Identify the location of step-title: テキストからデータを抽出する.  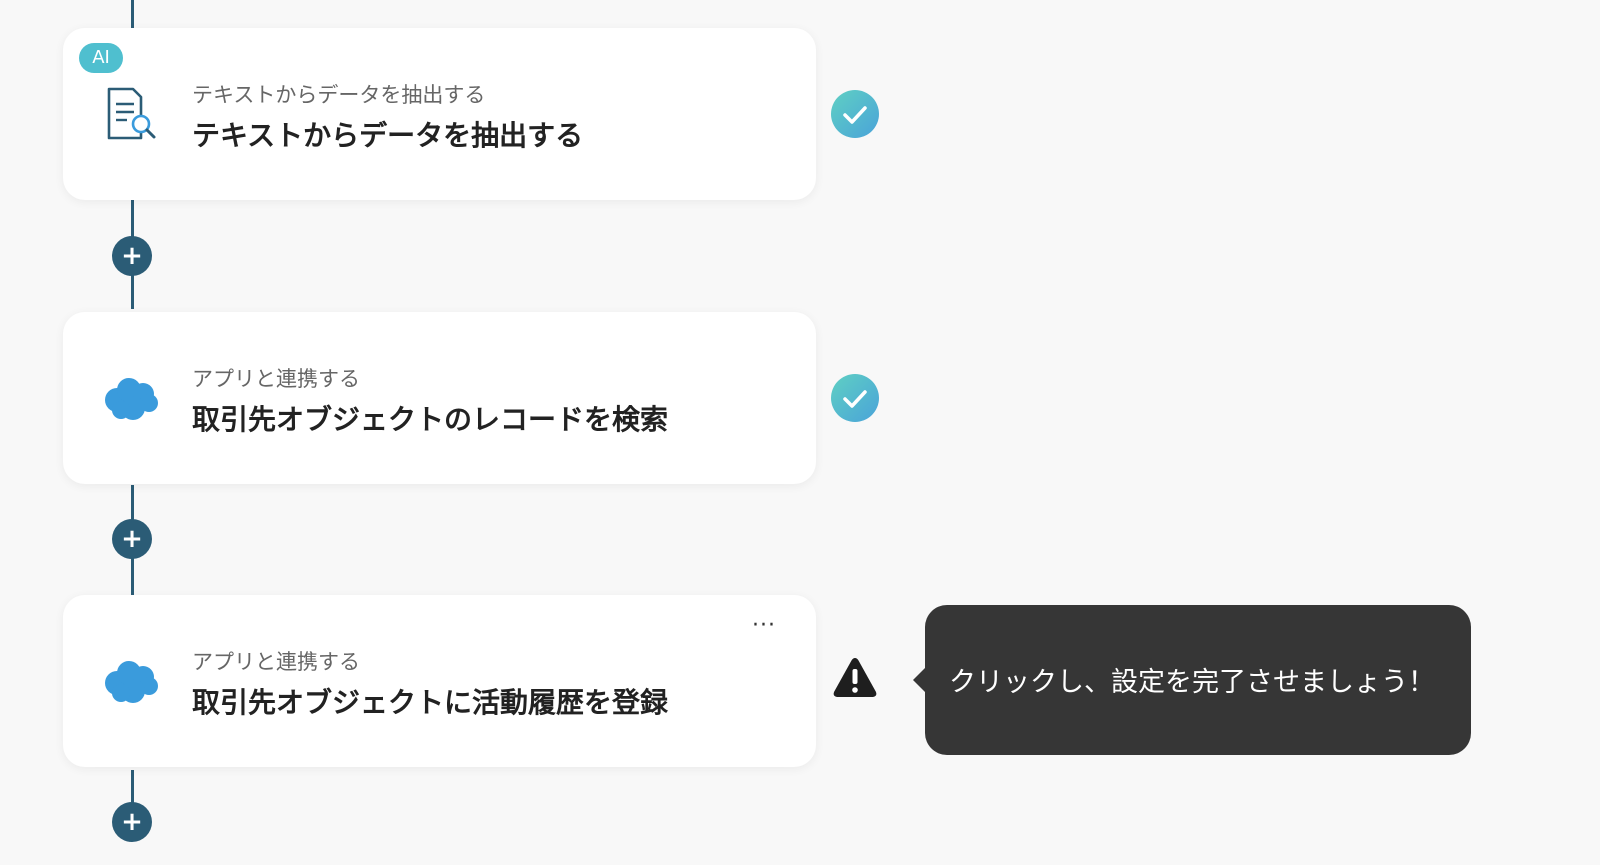
(388, 135).